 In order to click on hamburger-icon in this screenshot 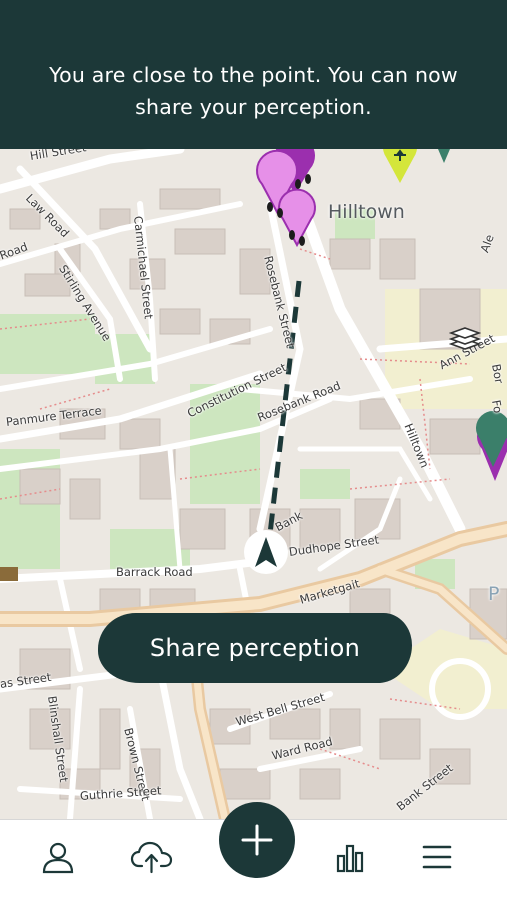, I will do `click(437, 857)`.